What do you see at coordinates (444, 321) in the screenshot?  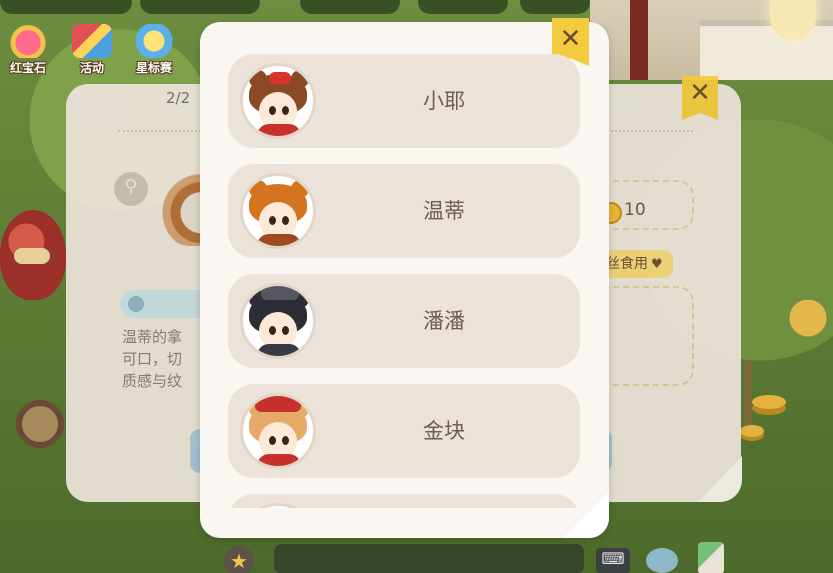 I see `character-name: 潘潘` at bounding box center [444, 321].